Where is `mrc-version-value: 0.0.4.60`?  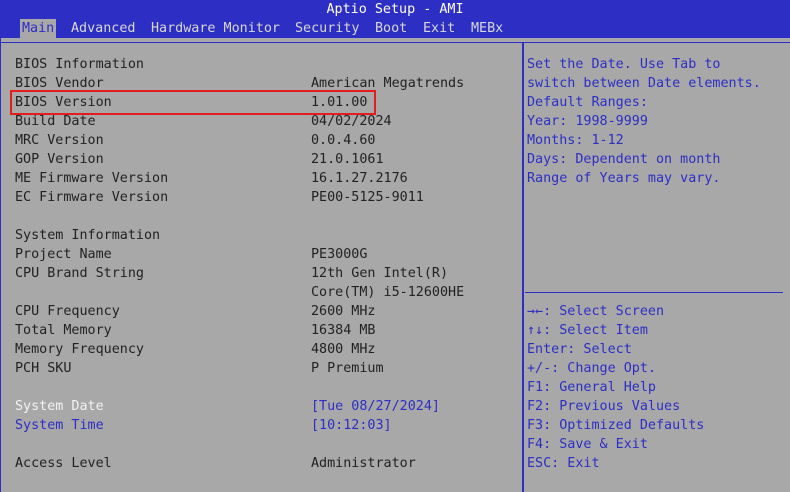
mrc-version-value: 0.0.4.60 is located at coordinates (343, 140).